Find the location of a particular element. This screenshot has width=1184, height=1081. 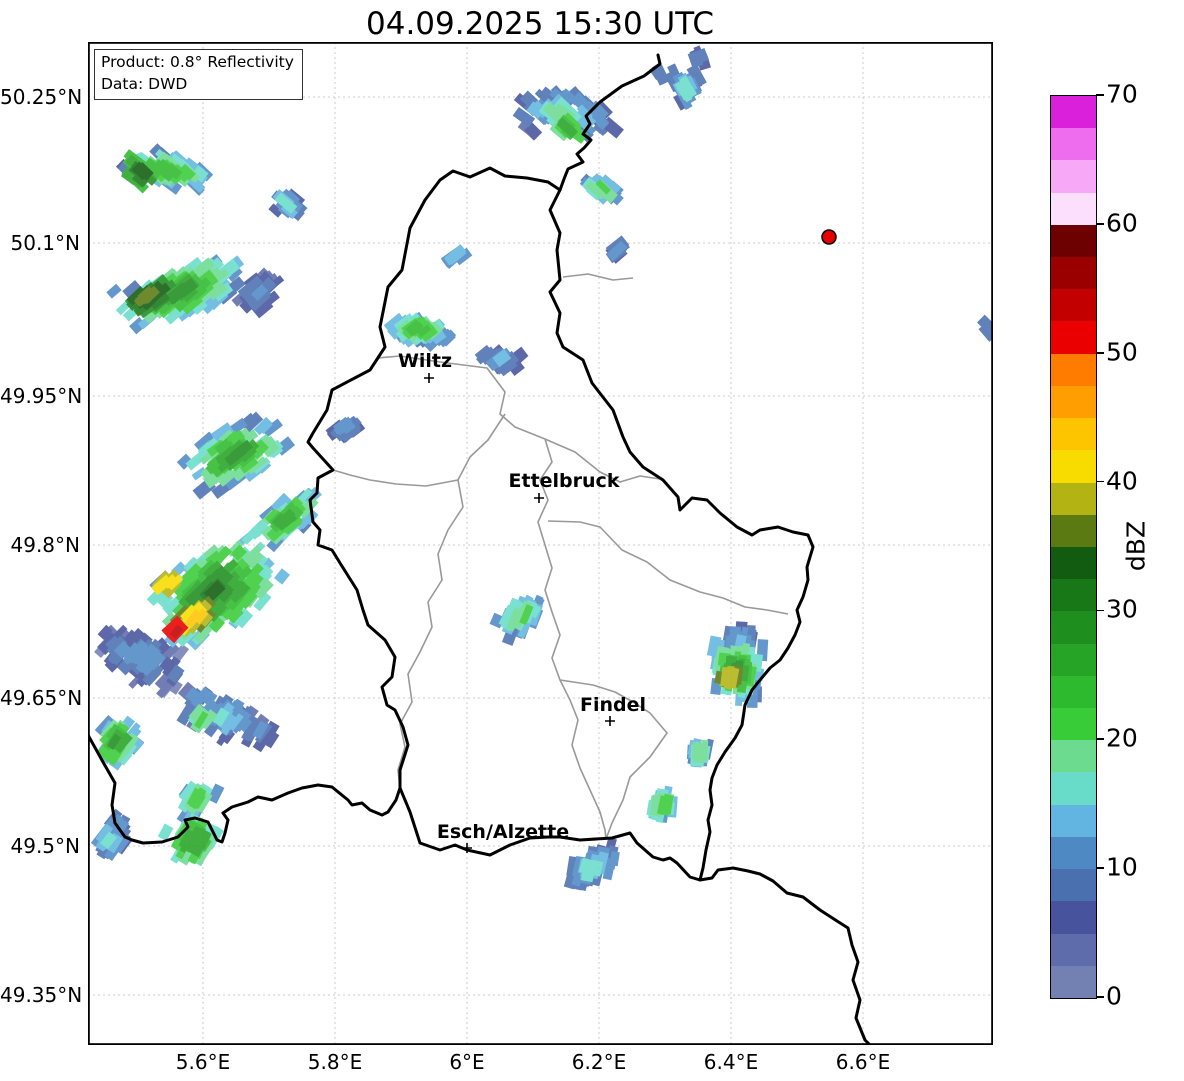

y-axis-tick-label: 49.35°N is located at coordinates (41, 995).